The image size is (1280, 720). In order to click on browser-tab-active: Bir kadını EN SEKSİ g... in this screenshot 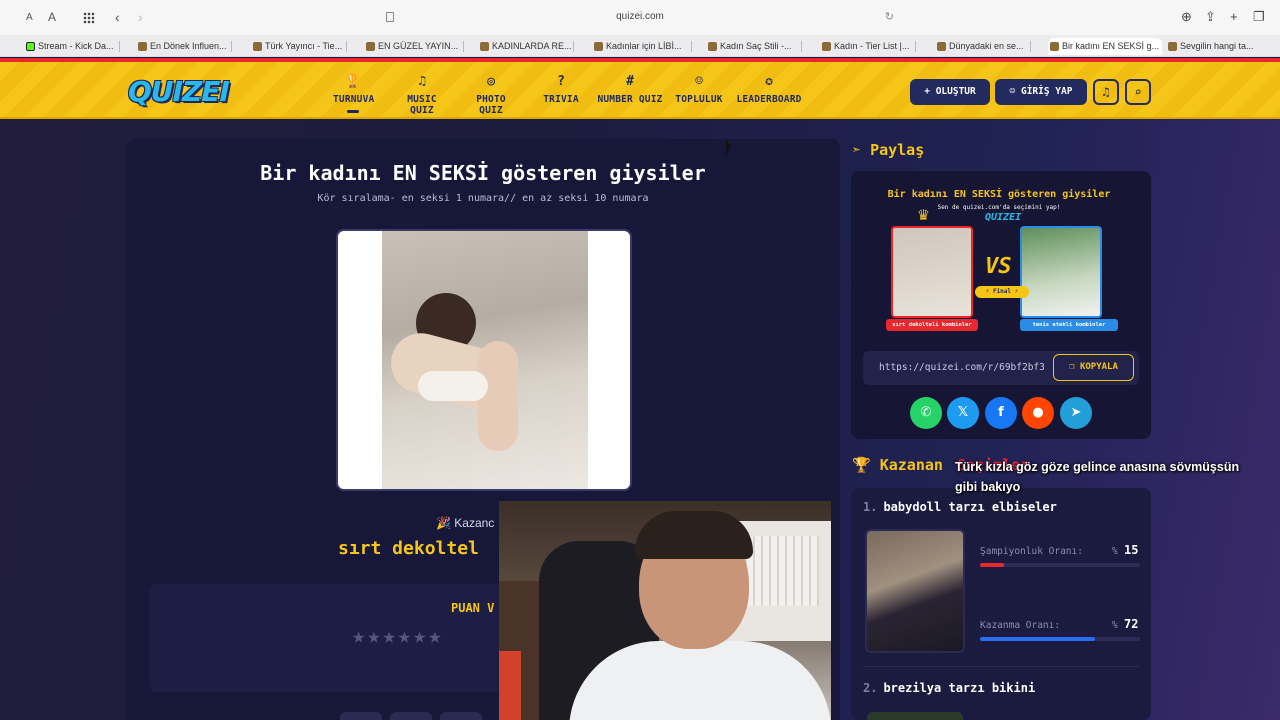, I will do `click(1105, 46)`.